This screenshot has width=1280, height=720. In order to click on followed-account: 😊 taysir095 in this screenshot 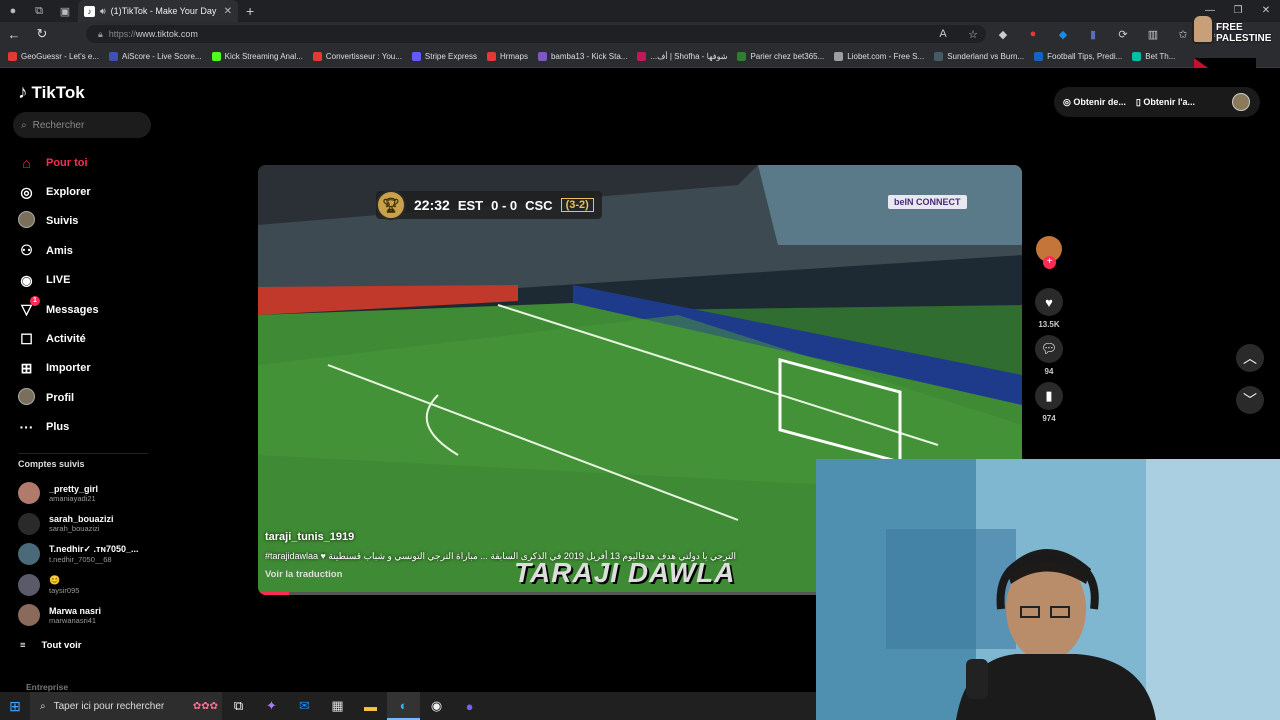, I will do `click(88, 585)`.